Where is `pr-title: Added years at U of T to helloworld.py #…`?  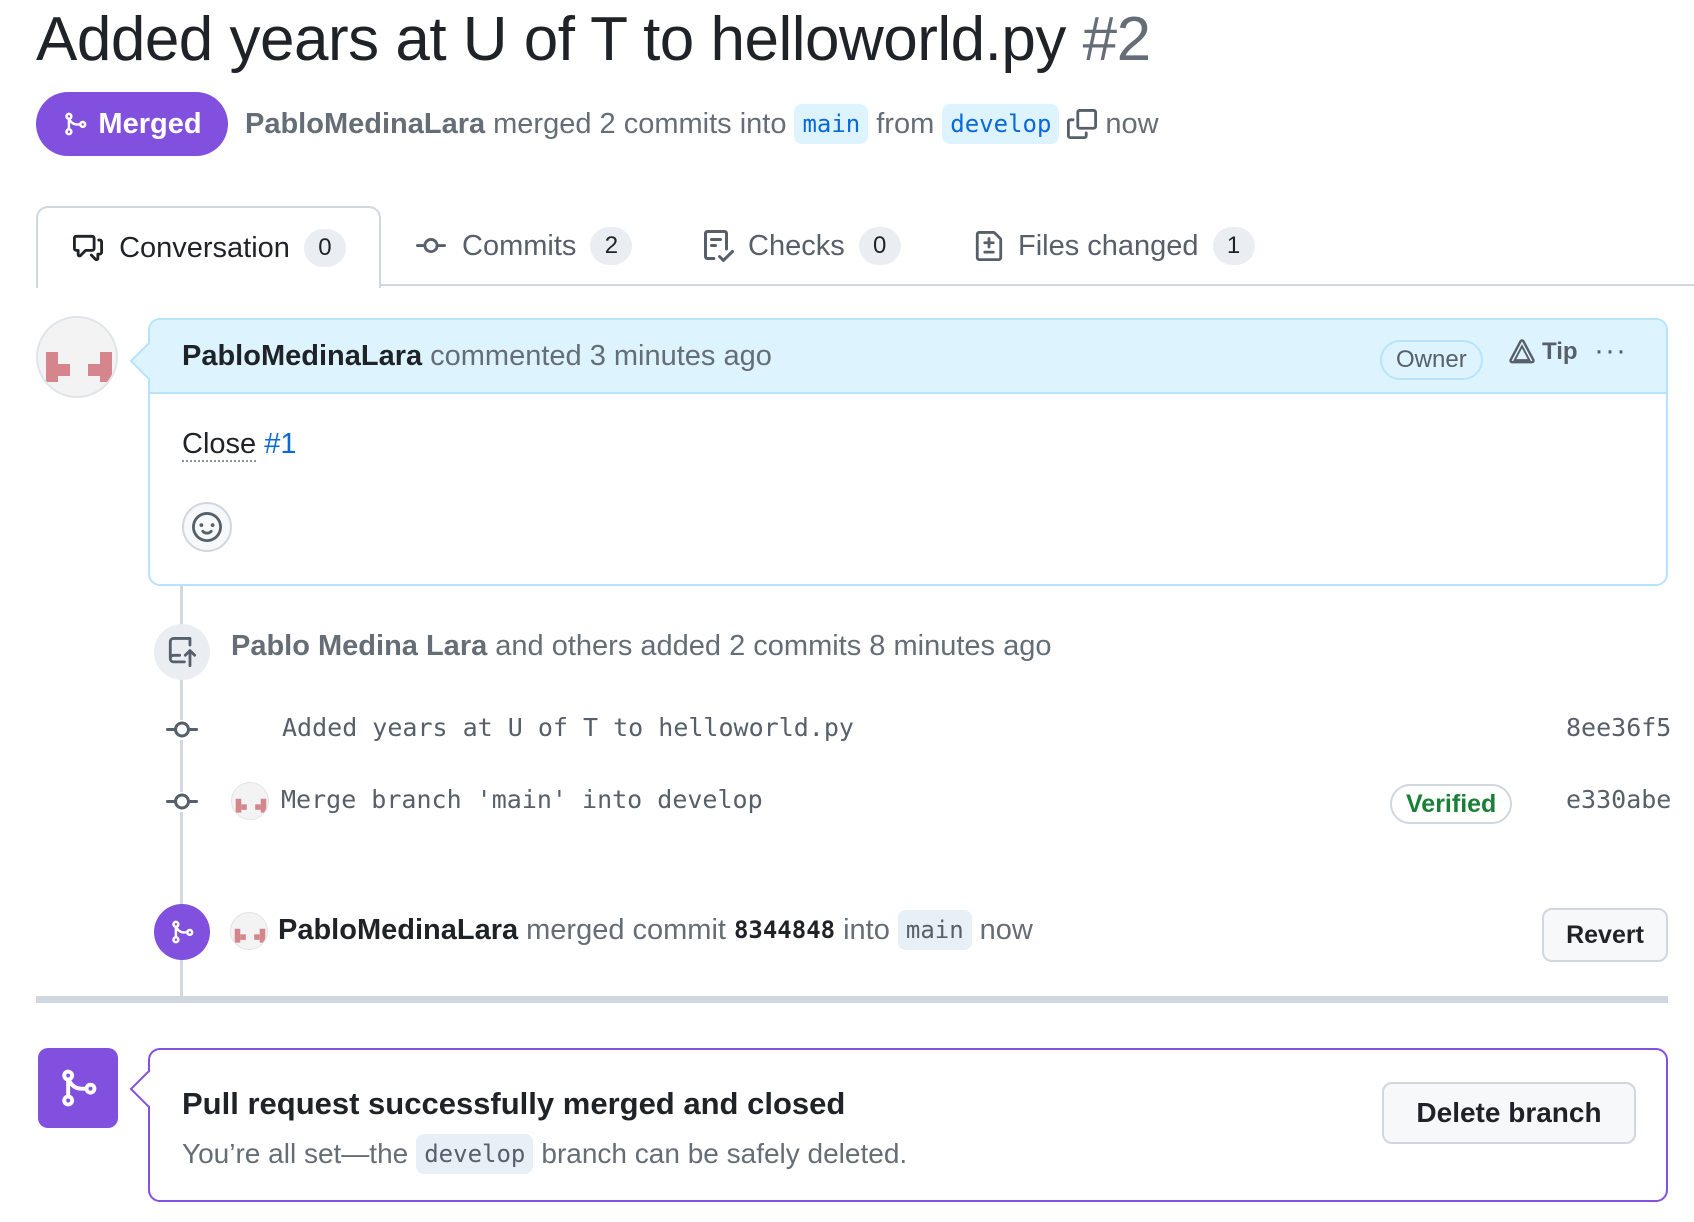
pr-title: Added years at U of T to helloworld.py #… is located at coordinates (593, 39).